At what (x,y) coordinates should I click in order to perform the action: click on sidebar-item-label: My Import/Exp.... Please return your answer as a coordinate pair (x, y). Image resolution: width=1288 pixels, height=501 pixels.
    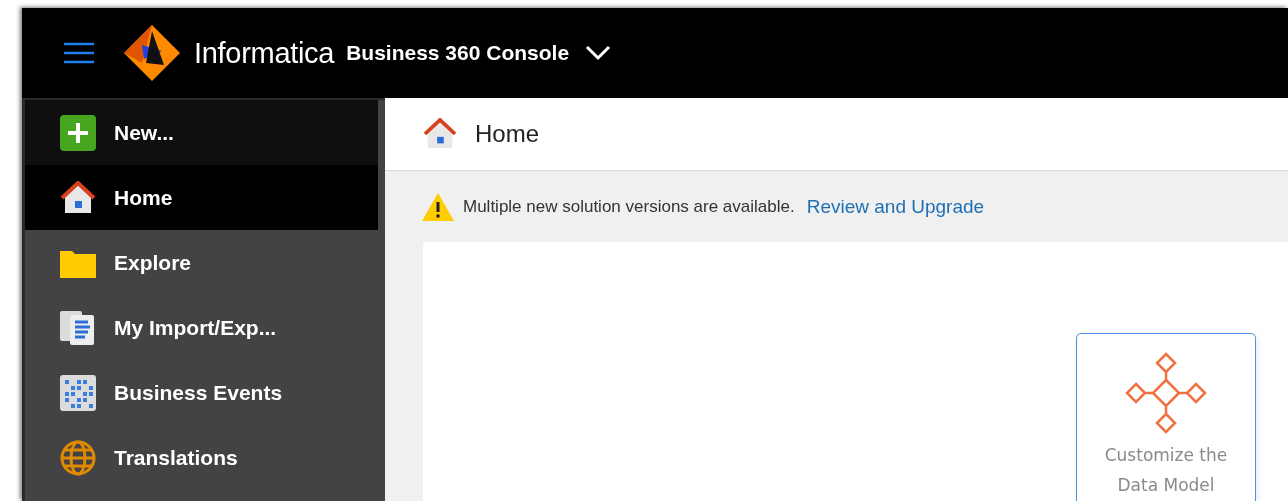
    Looking at the image, I should click on (195, 327).